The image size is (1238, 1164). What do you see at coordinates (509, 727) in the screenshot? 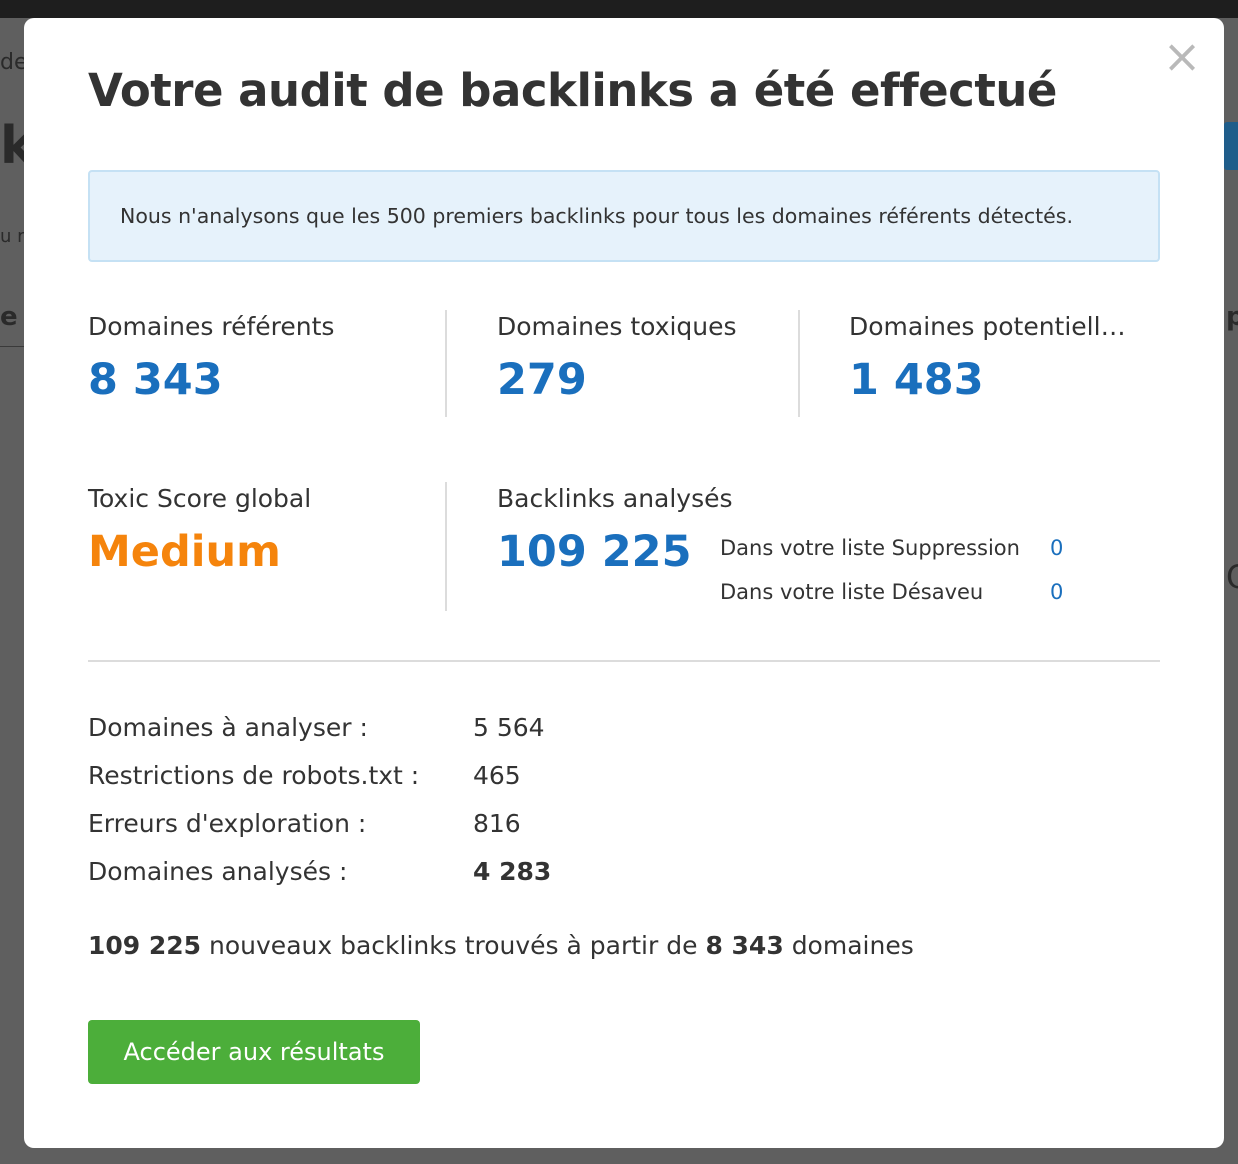
I see `stat-value: 5 564` at bounding box center [509, 727].